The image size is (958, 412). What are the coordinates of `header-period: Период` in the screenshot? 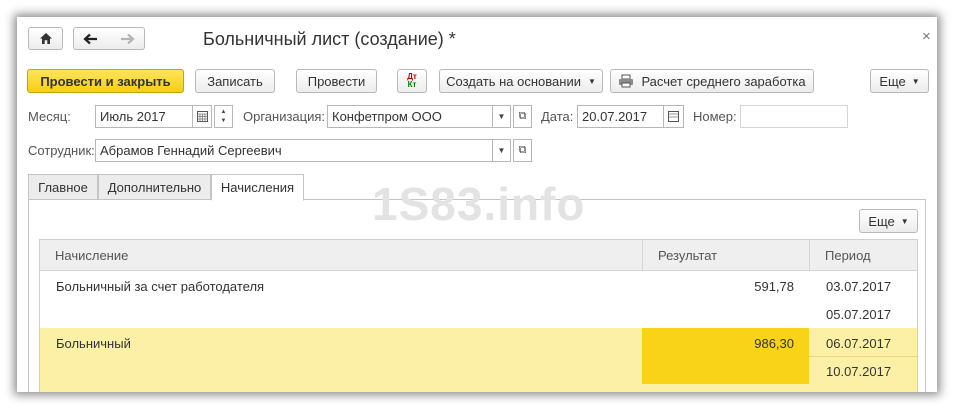 It's located at (863, 255).